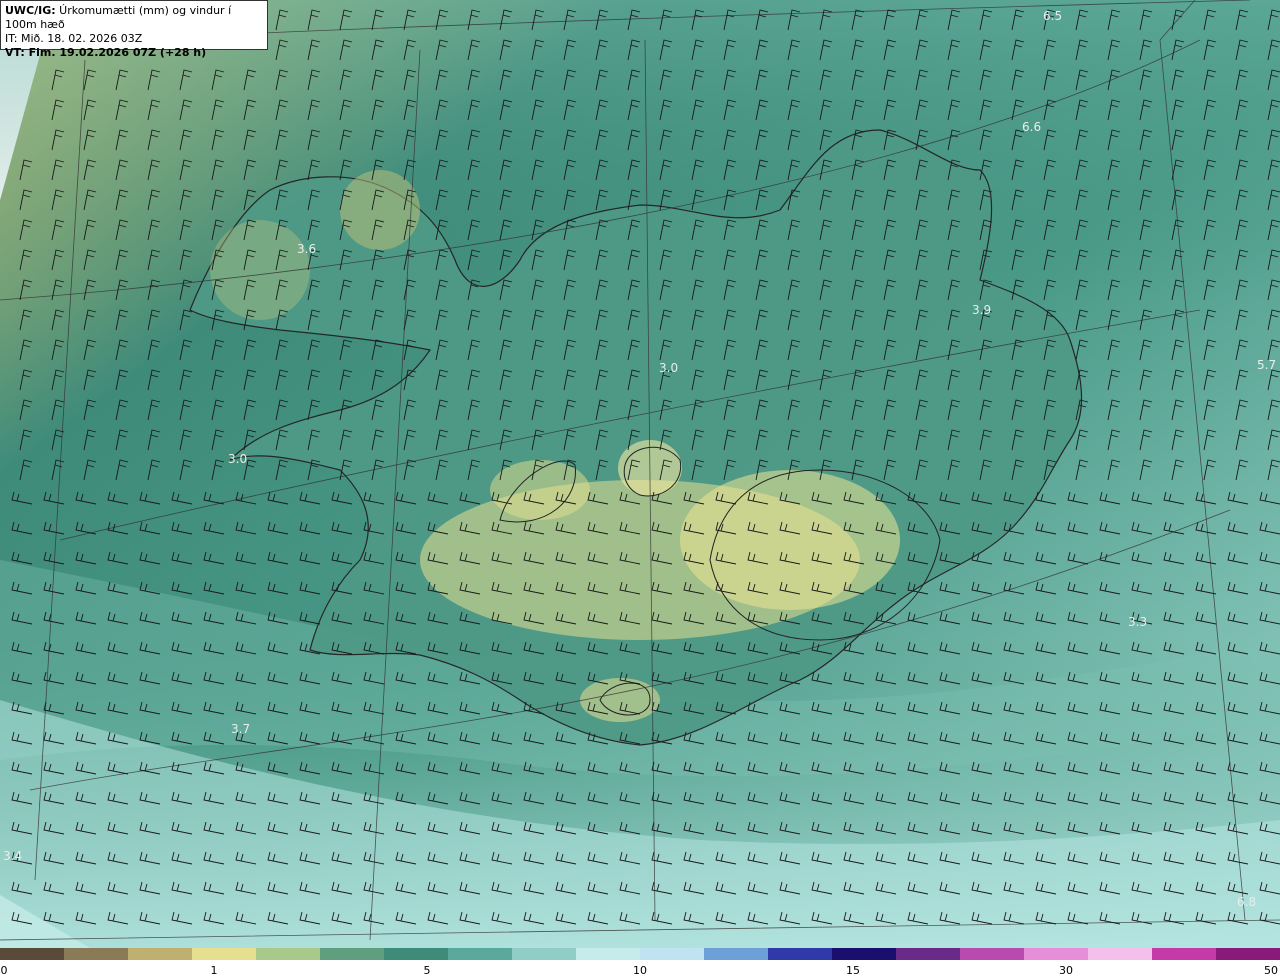  Describe the element at coordinates (214, 970) in the screenshot. I see `colorbar-tick: 1` at that location.